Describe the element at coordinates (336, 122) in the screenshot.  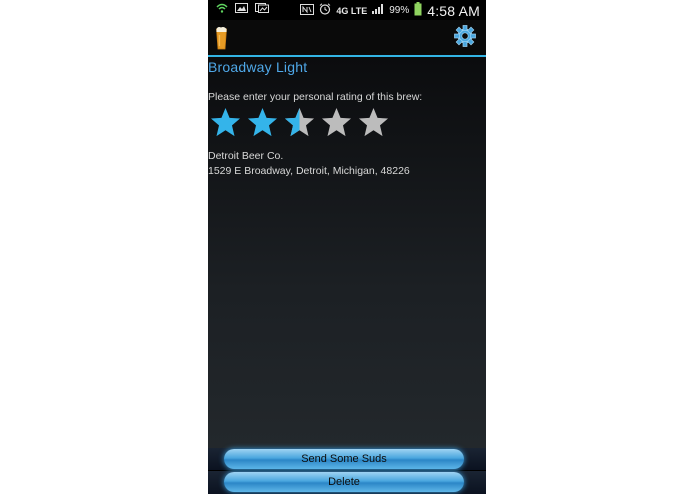
I see `star-4-icon` at that location.